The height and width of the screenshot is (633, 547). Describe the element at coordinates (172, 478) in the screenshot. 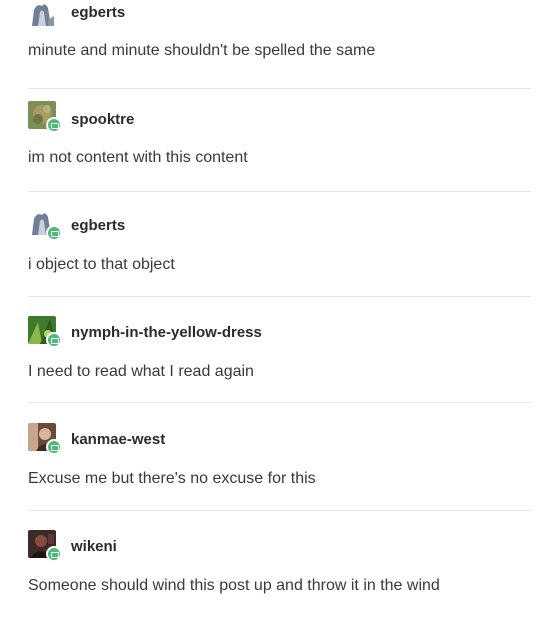

I see `post-text: Excuse me but there's no excuse for this` at that location.